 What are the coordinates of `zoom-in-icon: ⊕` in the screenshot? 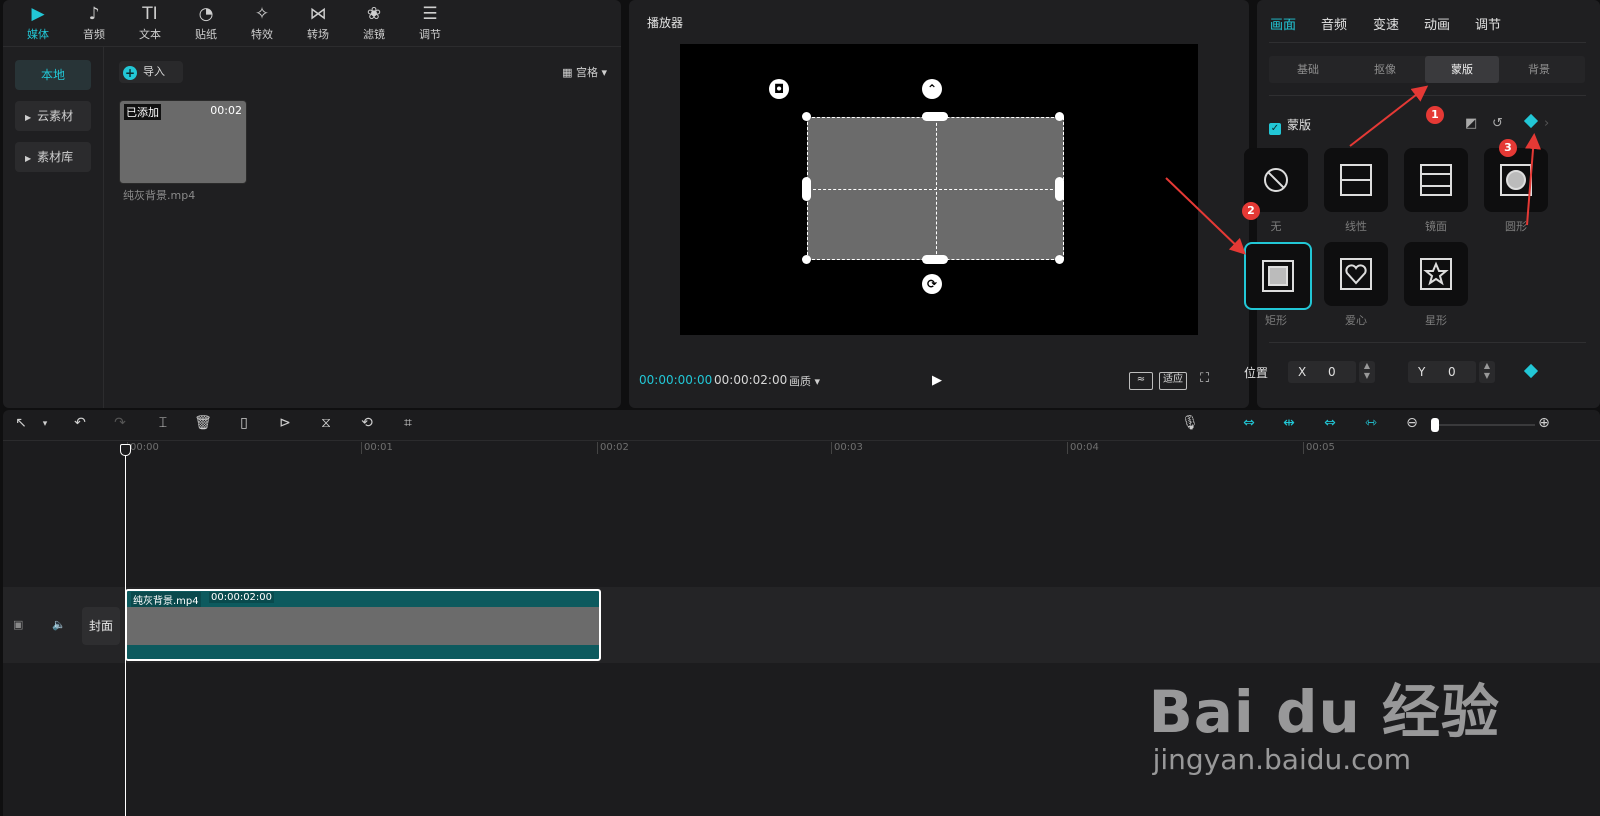 It's located at (1544, 423).